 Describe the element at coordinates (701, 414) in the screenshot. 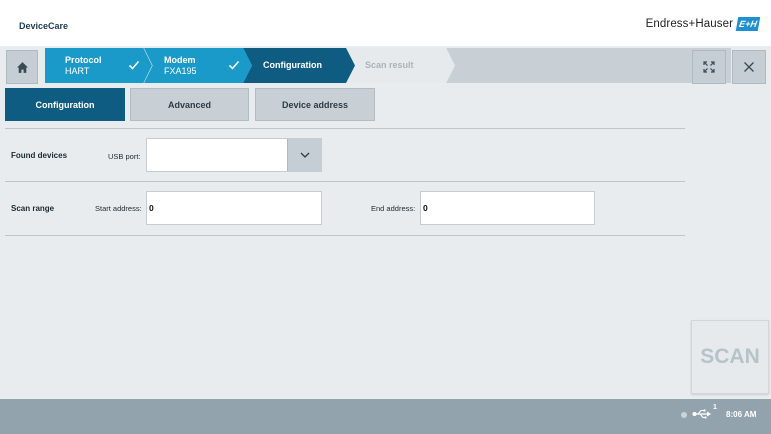

I see `usb-icon` at that location.